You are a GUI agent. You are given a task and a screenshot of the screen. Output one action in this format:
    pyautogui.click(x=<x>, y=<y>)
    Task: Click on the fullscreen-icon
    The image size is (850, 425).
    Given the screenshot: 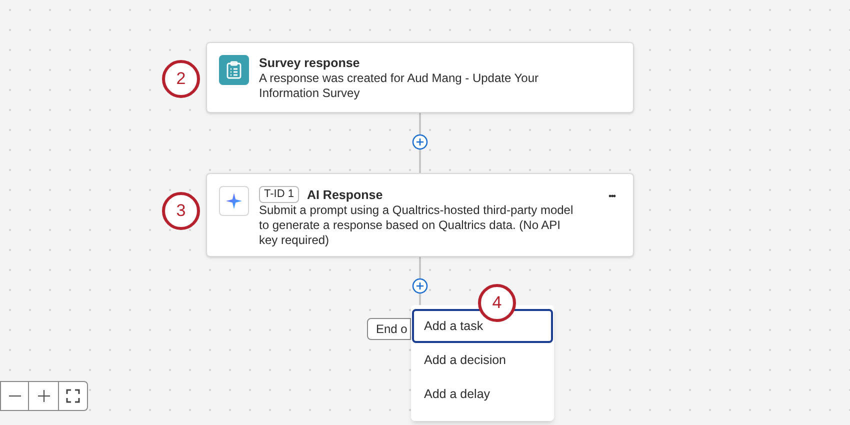 What is the action you would take?
    pyautogui.click(x=73, y=396)
    